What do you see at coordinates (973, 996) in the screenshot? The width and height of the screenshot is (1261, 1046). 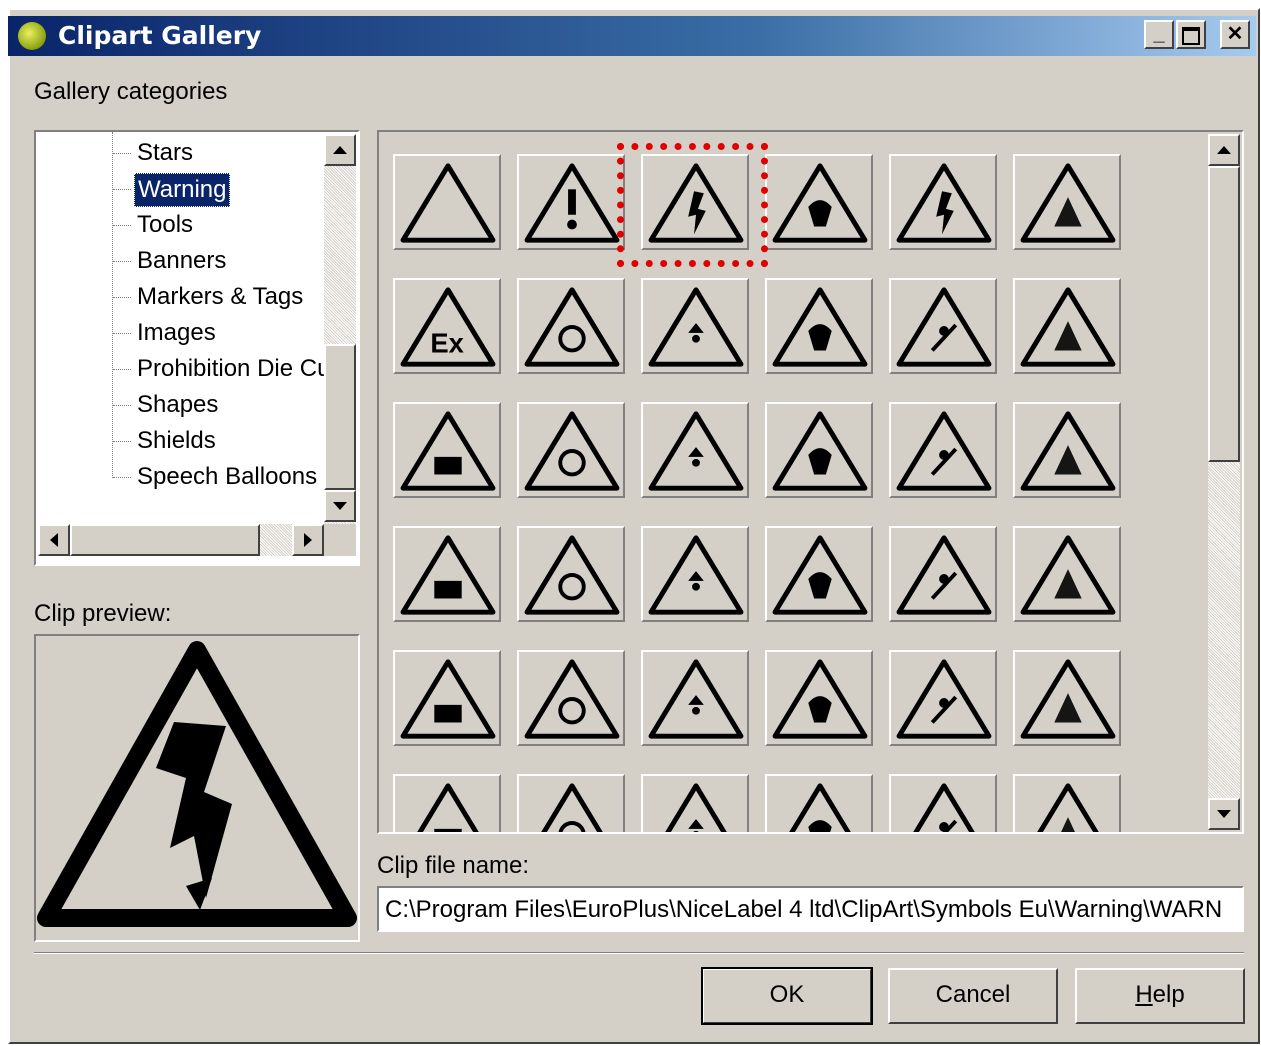 I see `cancel-button: Cancel` at bounding box center [973, 996].